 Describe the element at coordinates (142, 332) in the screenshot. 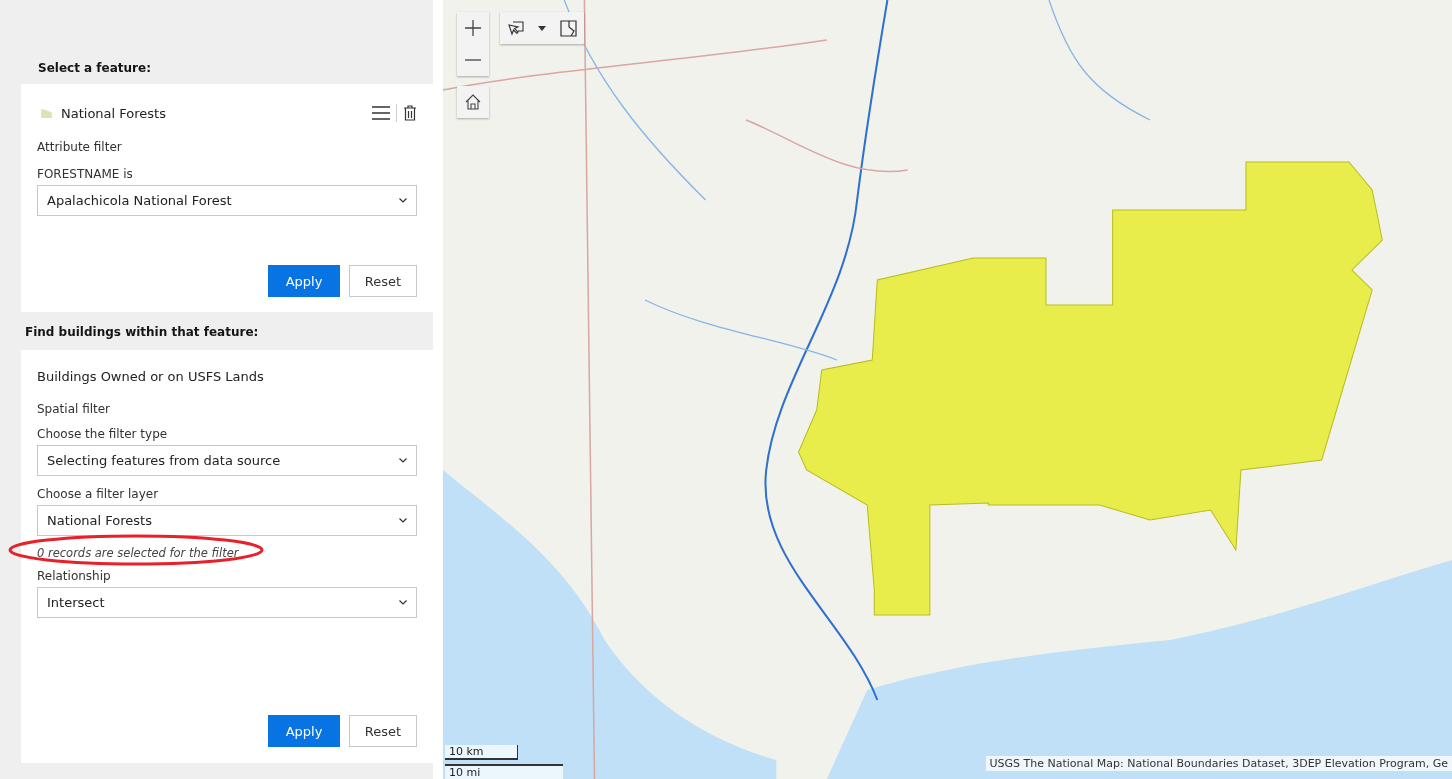

I see `section-heading: Find buildings within that feature:` at that location.